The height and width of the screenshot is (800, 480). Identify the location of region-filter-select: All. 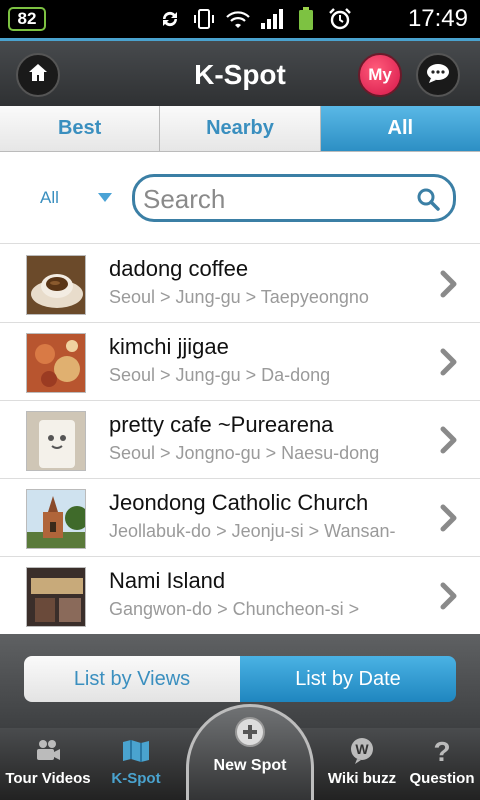
(49, 198).